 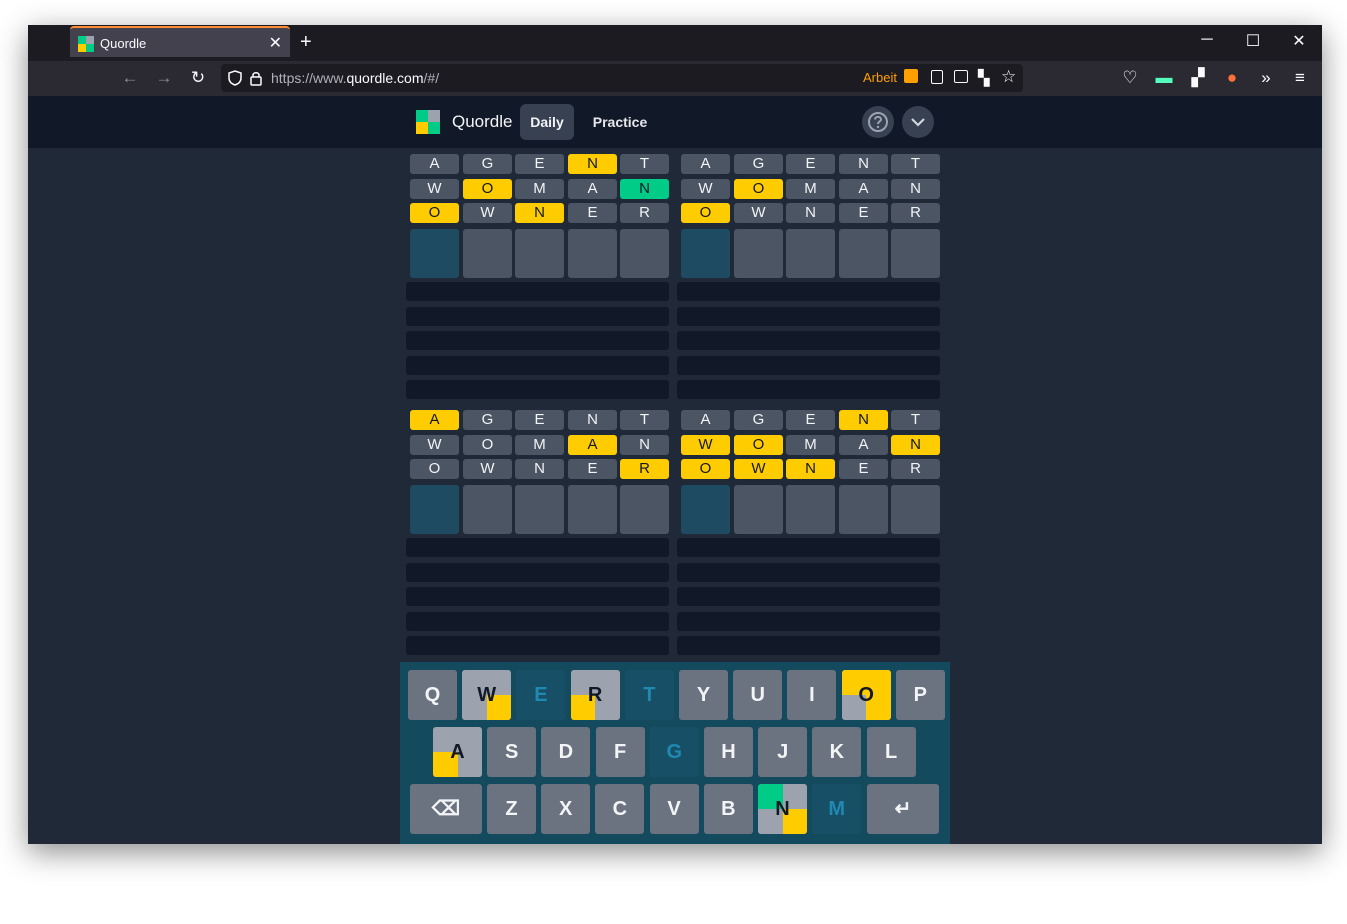 What do you see at coordinates (130, 78) in the screenshot?
I see `back-icon: ←` at bounding box center [130, 78].